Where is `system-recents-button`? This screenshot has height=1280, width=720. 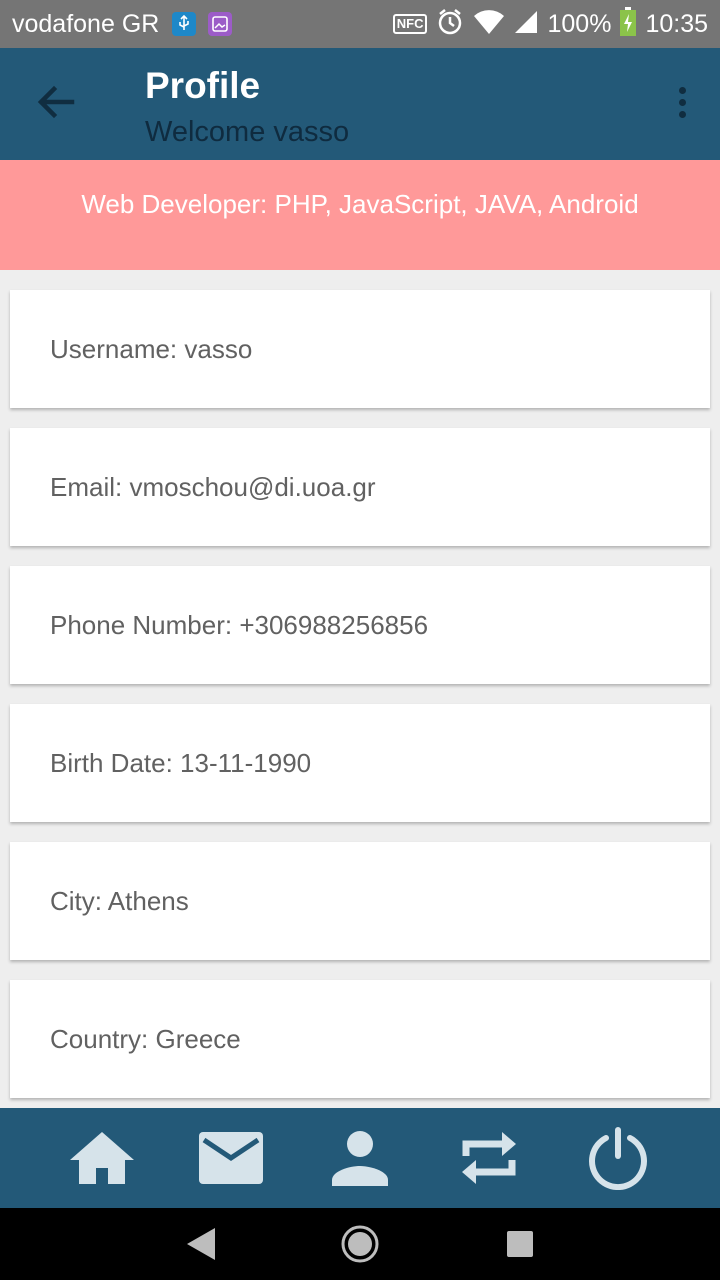
system-recents-button is located at coordinates (520, 1244).